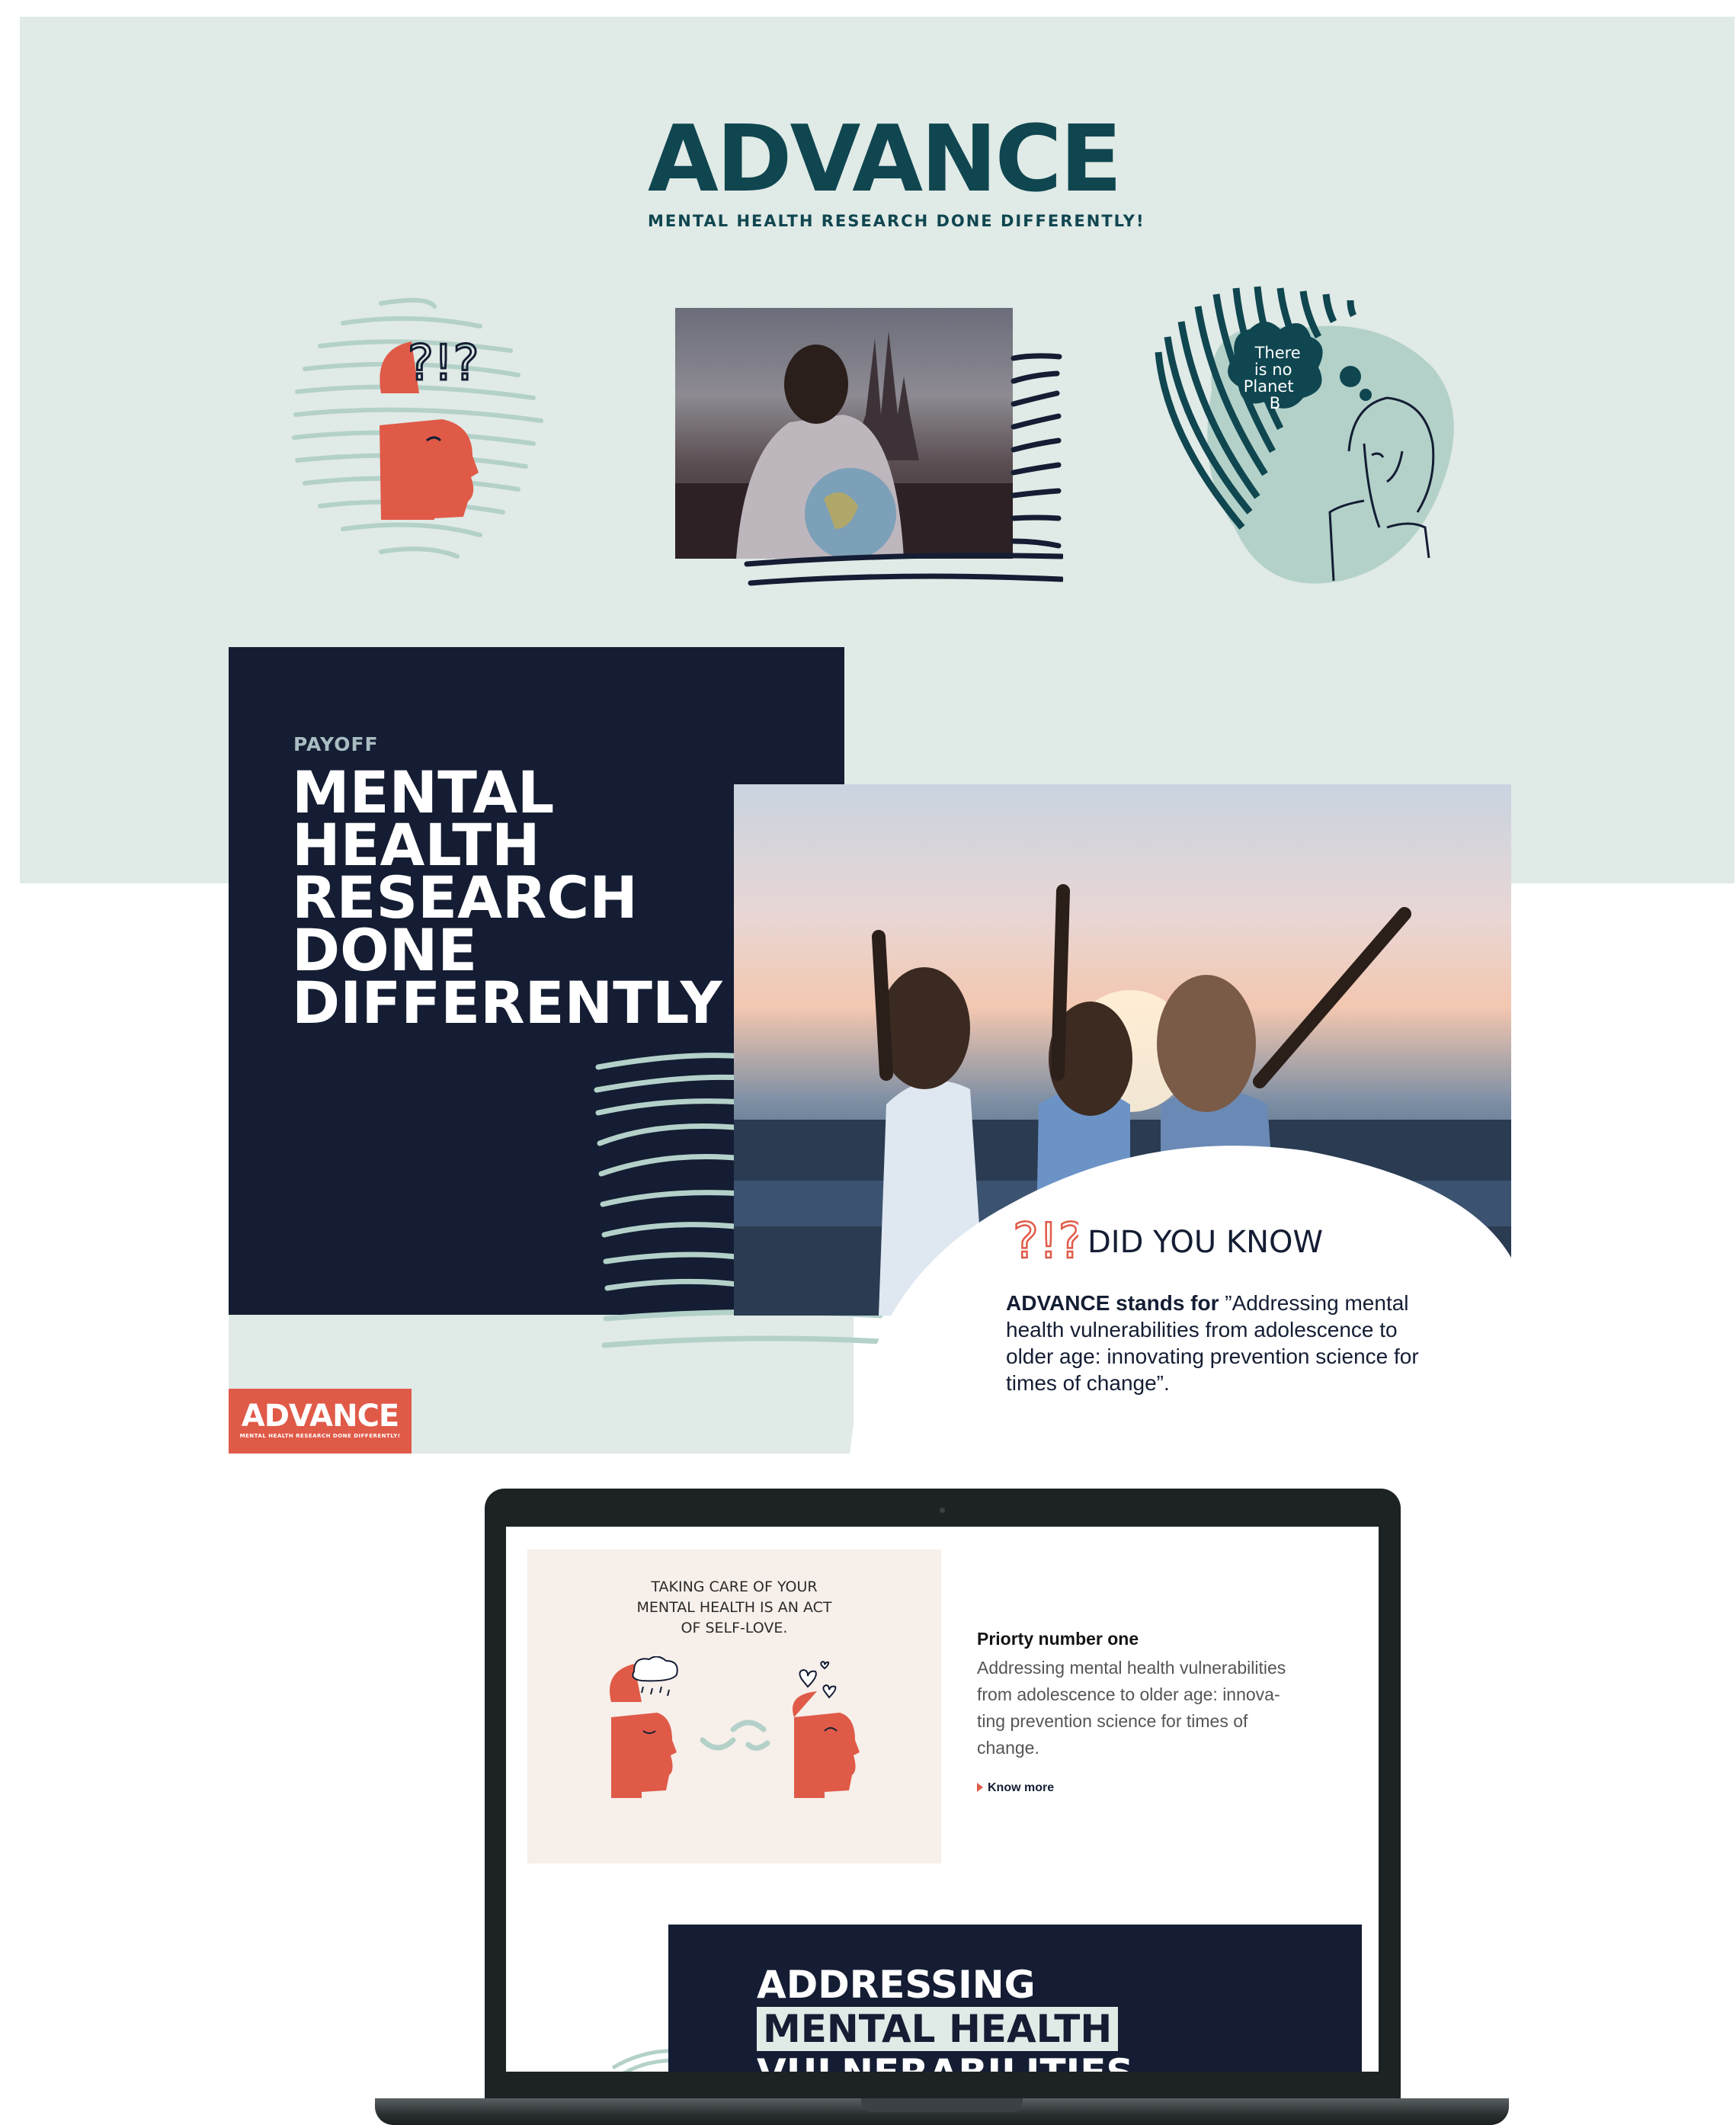 The height and width of the screenshot is (2125, 1736). What do you see at coordinates (507, 1003) in the screenshot?
I see `payoff-title-line: DIFFERENTLY` at bounding box center [507, 1003].